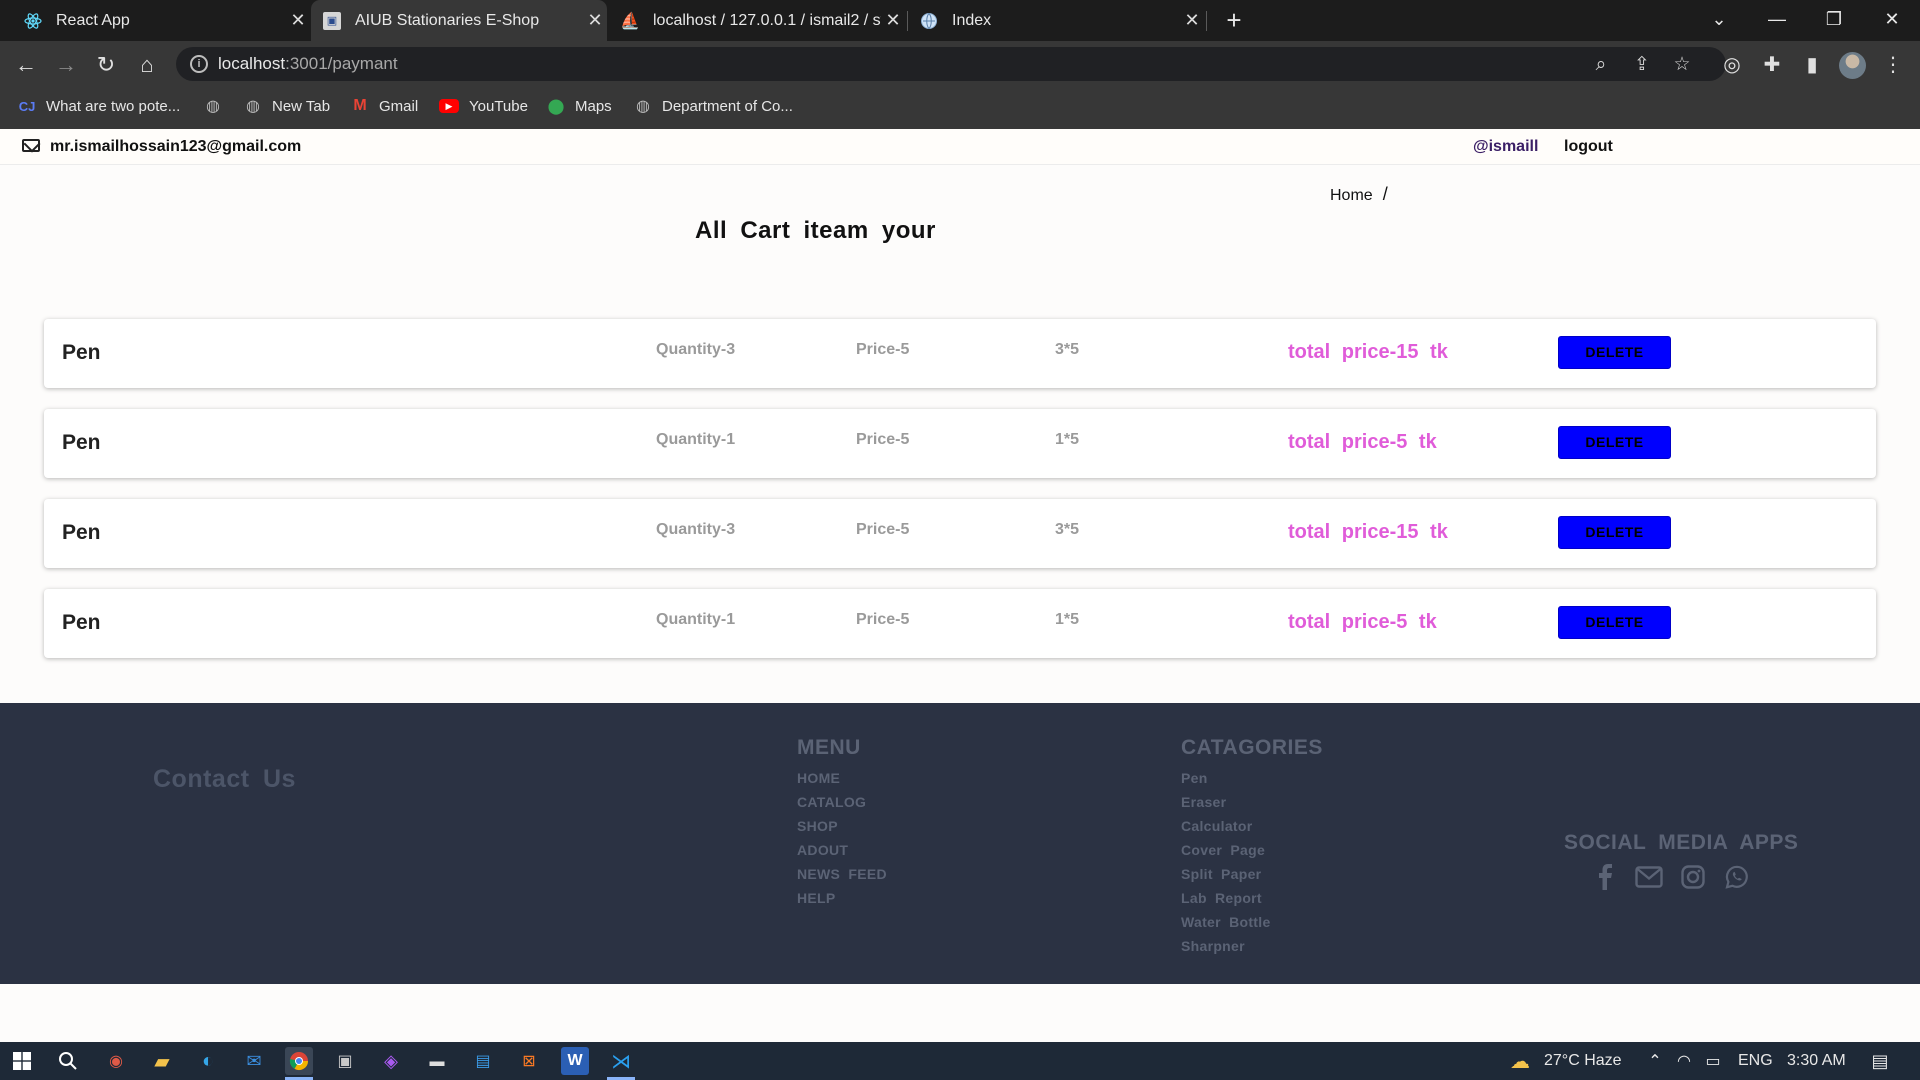 This screenshot has width=1920, height=1080. I want to click on back-icon: ←, so click(26, 65).